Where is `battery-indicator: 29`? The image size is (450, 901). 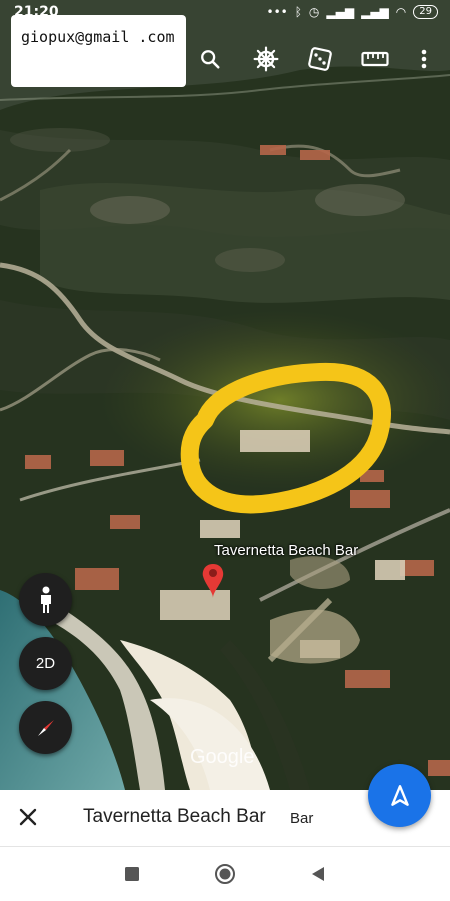
battery-indicator: 29 is located at coordinates (425, 12).